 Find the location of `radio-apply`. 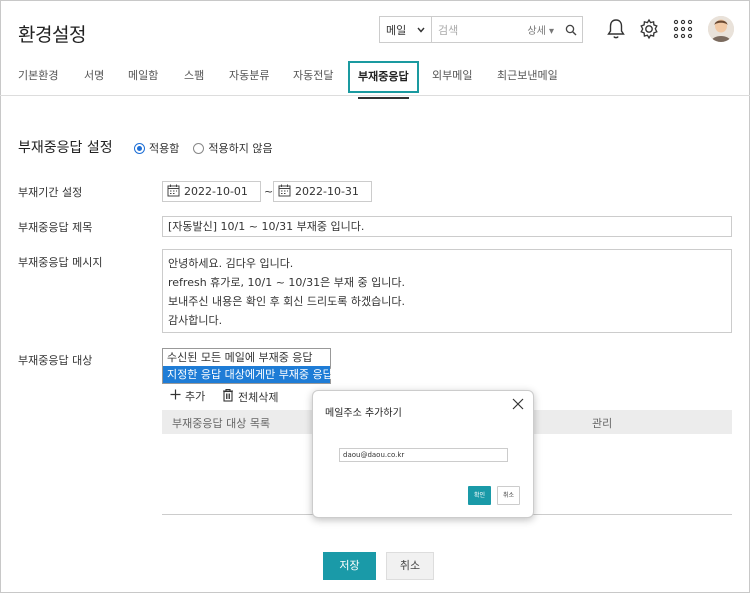

radio-apply is located at coordinates (139, 148).